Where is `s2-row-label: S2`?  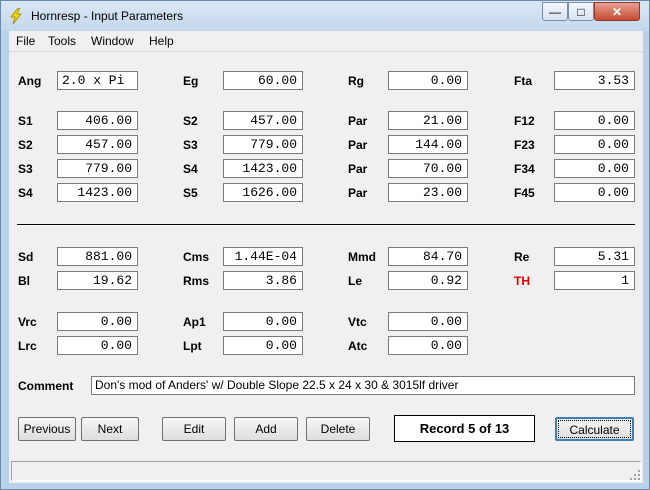
s2-row-label: S2 is located at coordinates (25, 145).